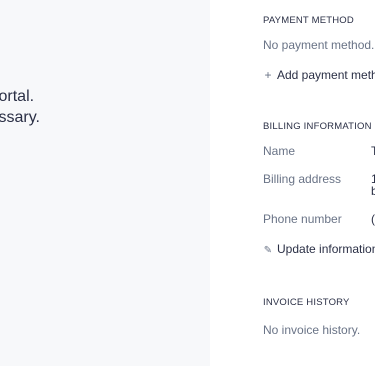 This screenshot has height=366, width=375. Describe the element at coordinates (326, 249) in the screenshot. I see `update-information-label: Update information` at that location.